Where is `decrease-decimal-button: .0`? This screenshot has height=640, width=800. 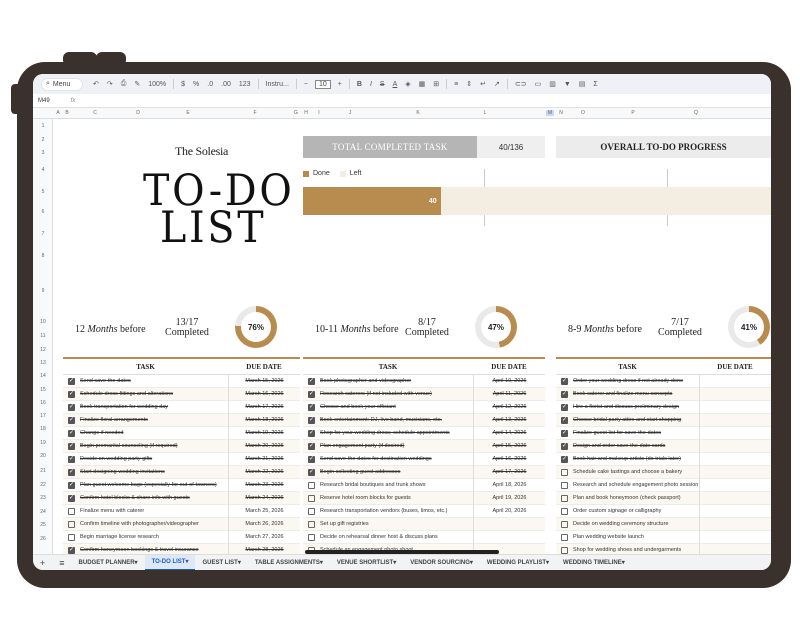 decrease-decimal-button: .0 is located at coordinates (210, 84).